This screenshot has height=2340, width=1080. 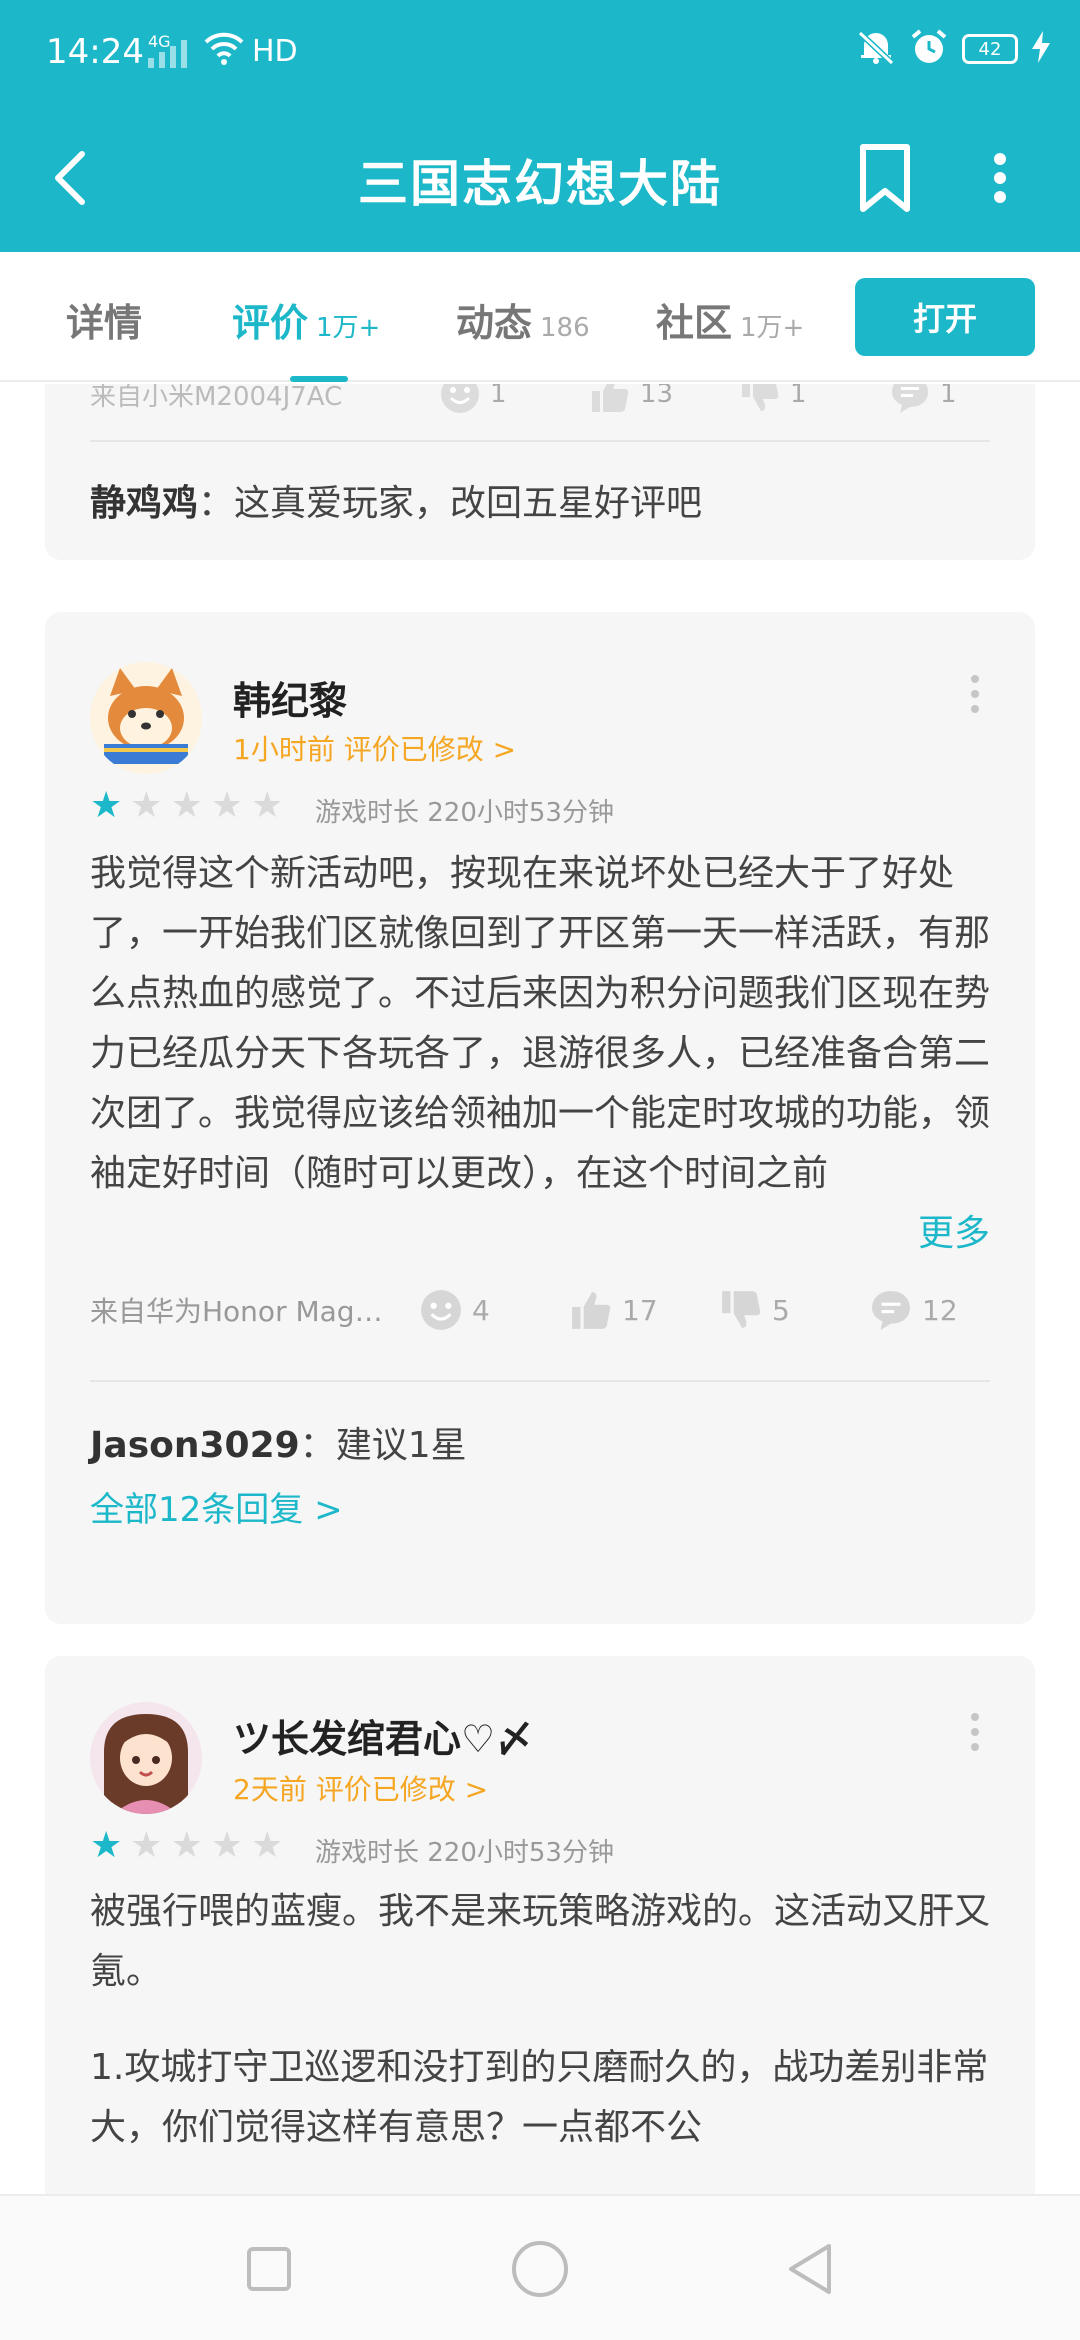 I want to click on dislike-stat: 1, so click(x=815, y=399).